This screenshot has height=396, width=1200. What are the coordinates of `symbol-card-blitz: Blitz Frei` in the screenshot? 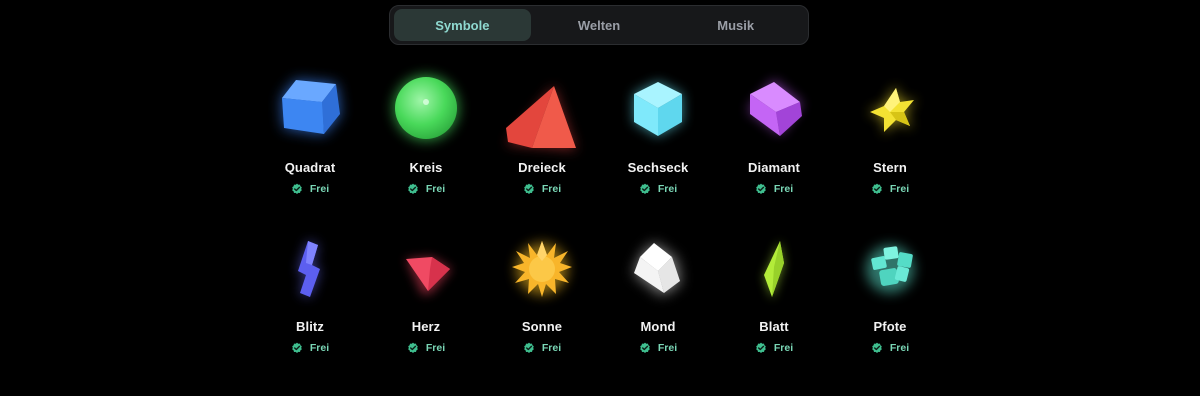 It's located at (310, 296).